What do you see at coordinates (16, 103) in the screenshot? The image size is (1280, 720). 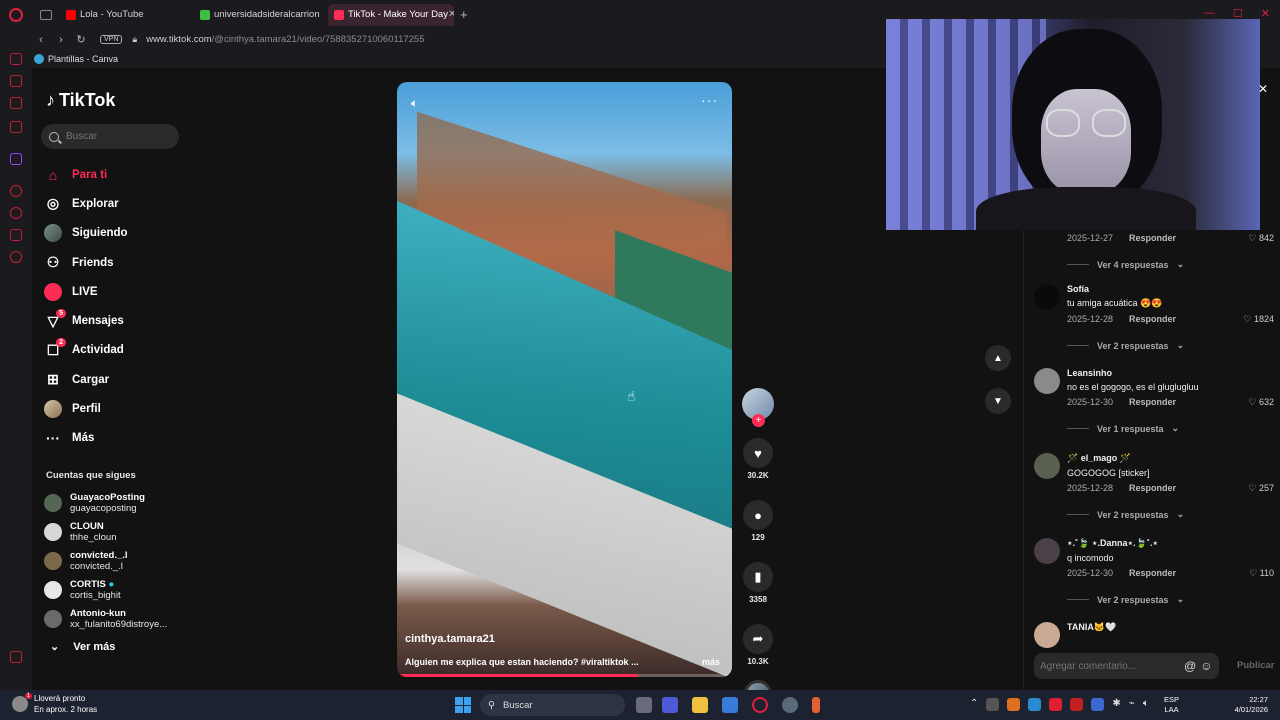 I see `instagram-icon` at bounding box center [16, 103].